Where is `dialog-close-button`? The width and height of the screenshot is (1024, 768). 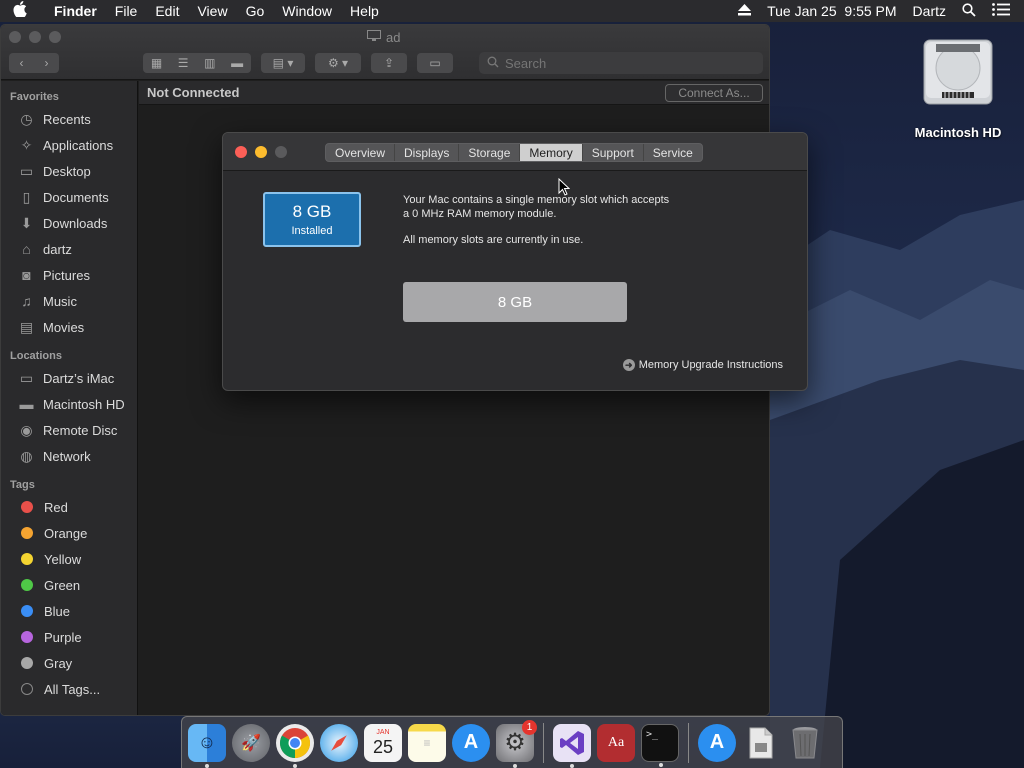 dialog-close-button is located at coordinates (241, 152).